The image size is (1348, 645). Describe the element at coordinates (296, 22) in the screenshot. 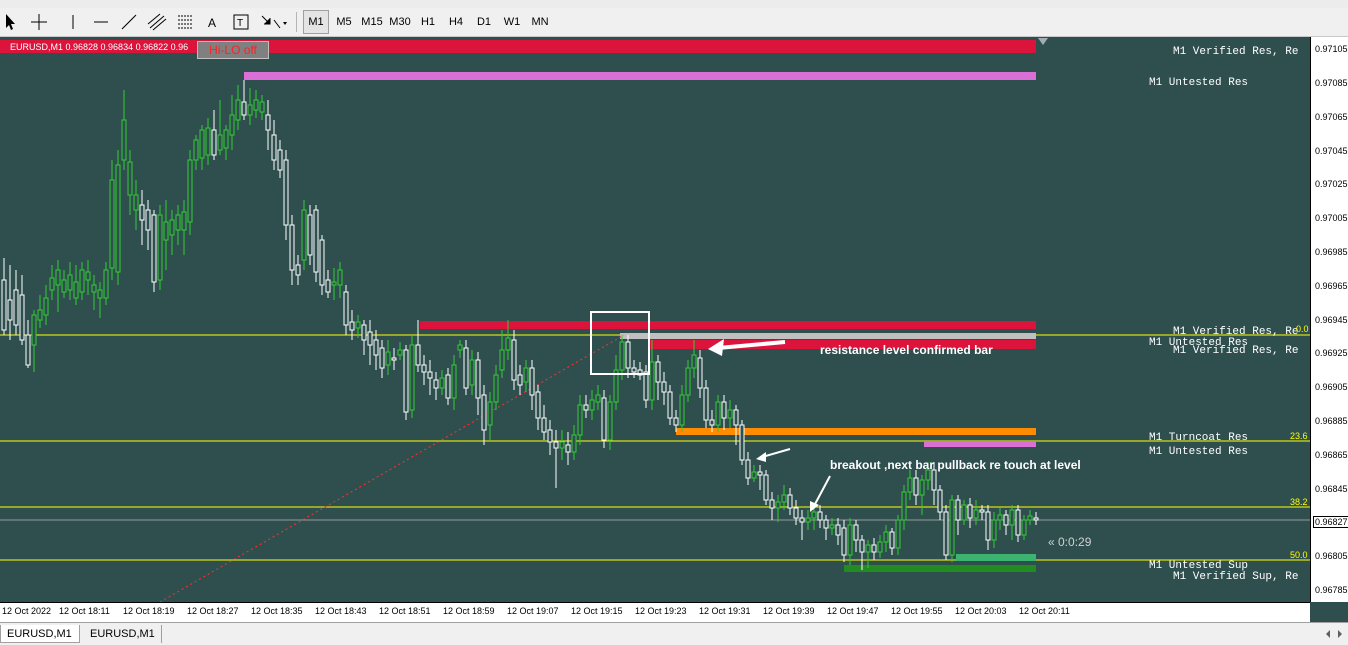

I see `toolbar-separator` at that location.